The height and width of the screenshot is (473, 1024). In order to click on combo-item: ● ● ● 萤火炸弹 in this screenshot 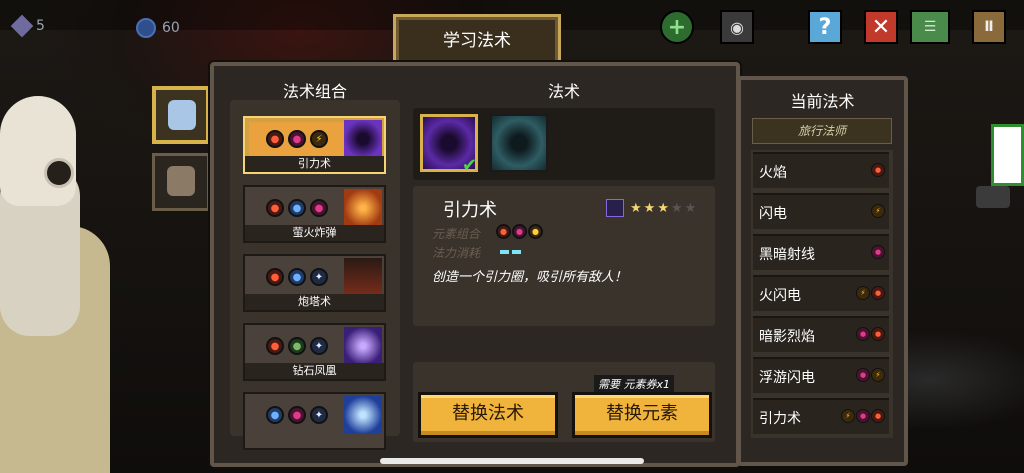, I will do `click(314, 214)`.